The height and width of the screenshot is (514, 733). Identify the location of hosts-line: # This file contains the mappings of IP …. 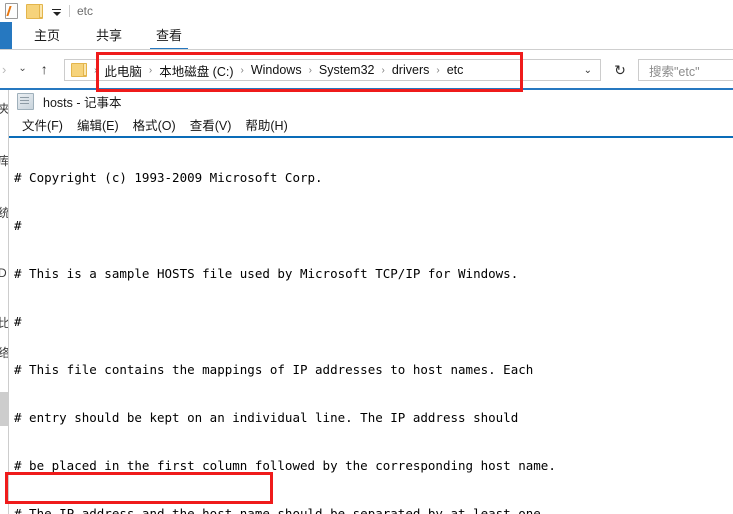
(274, 369).